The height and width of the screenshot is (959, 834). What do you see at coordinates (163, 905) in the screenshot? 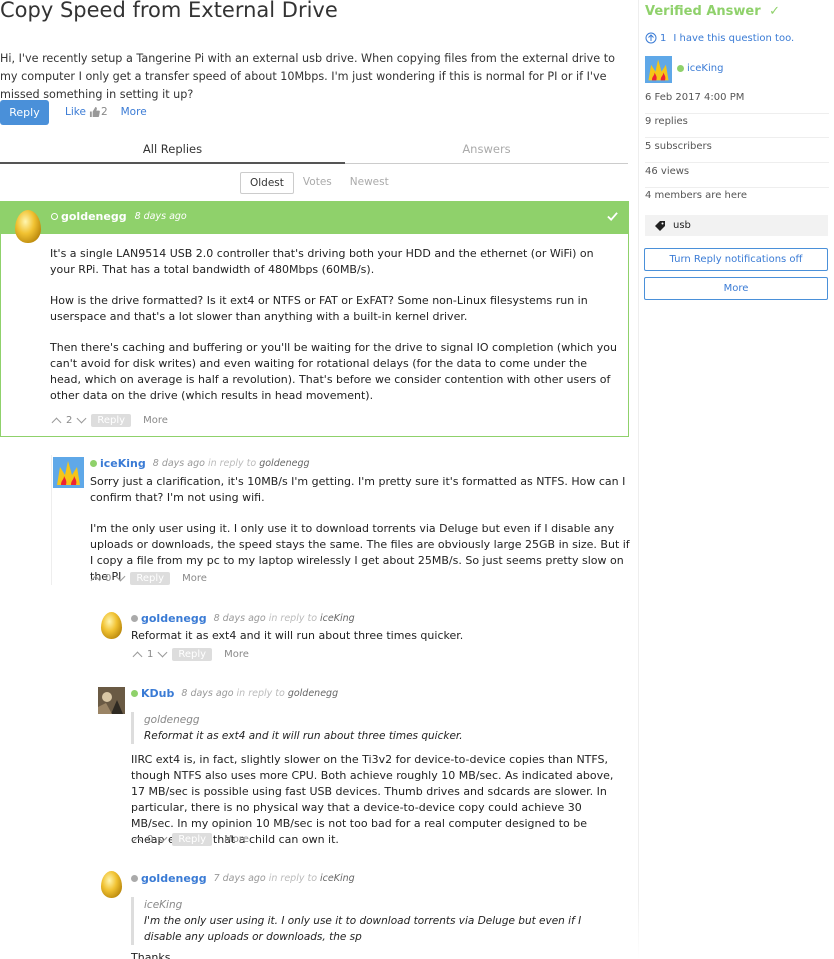
I see `quote-author: iceKing` at bounding box center [163, 905].